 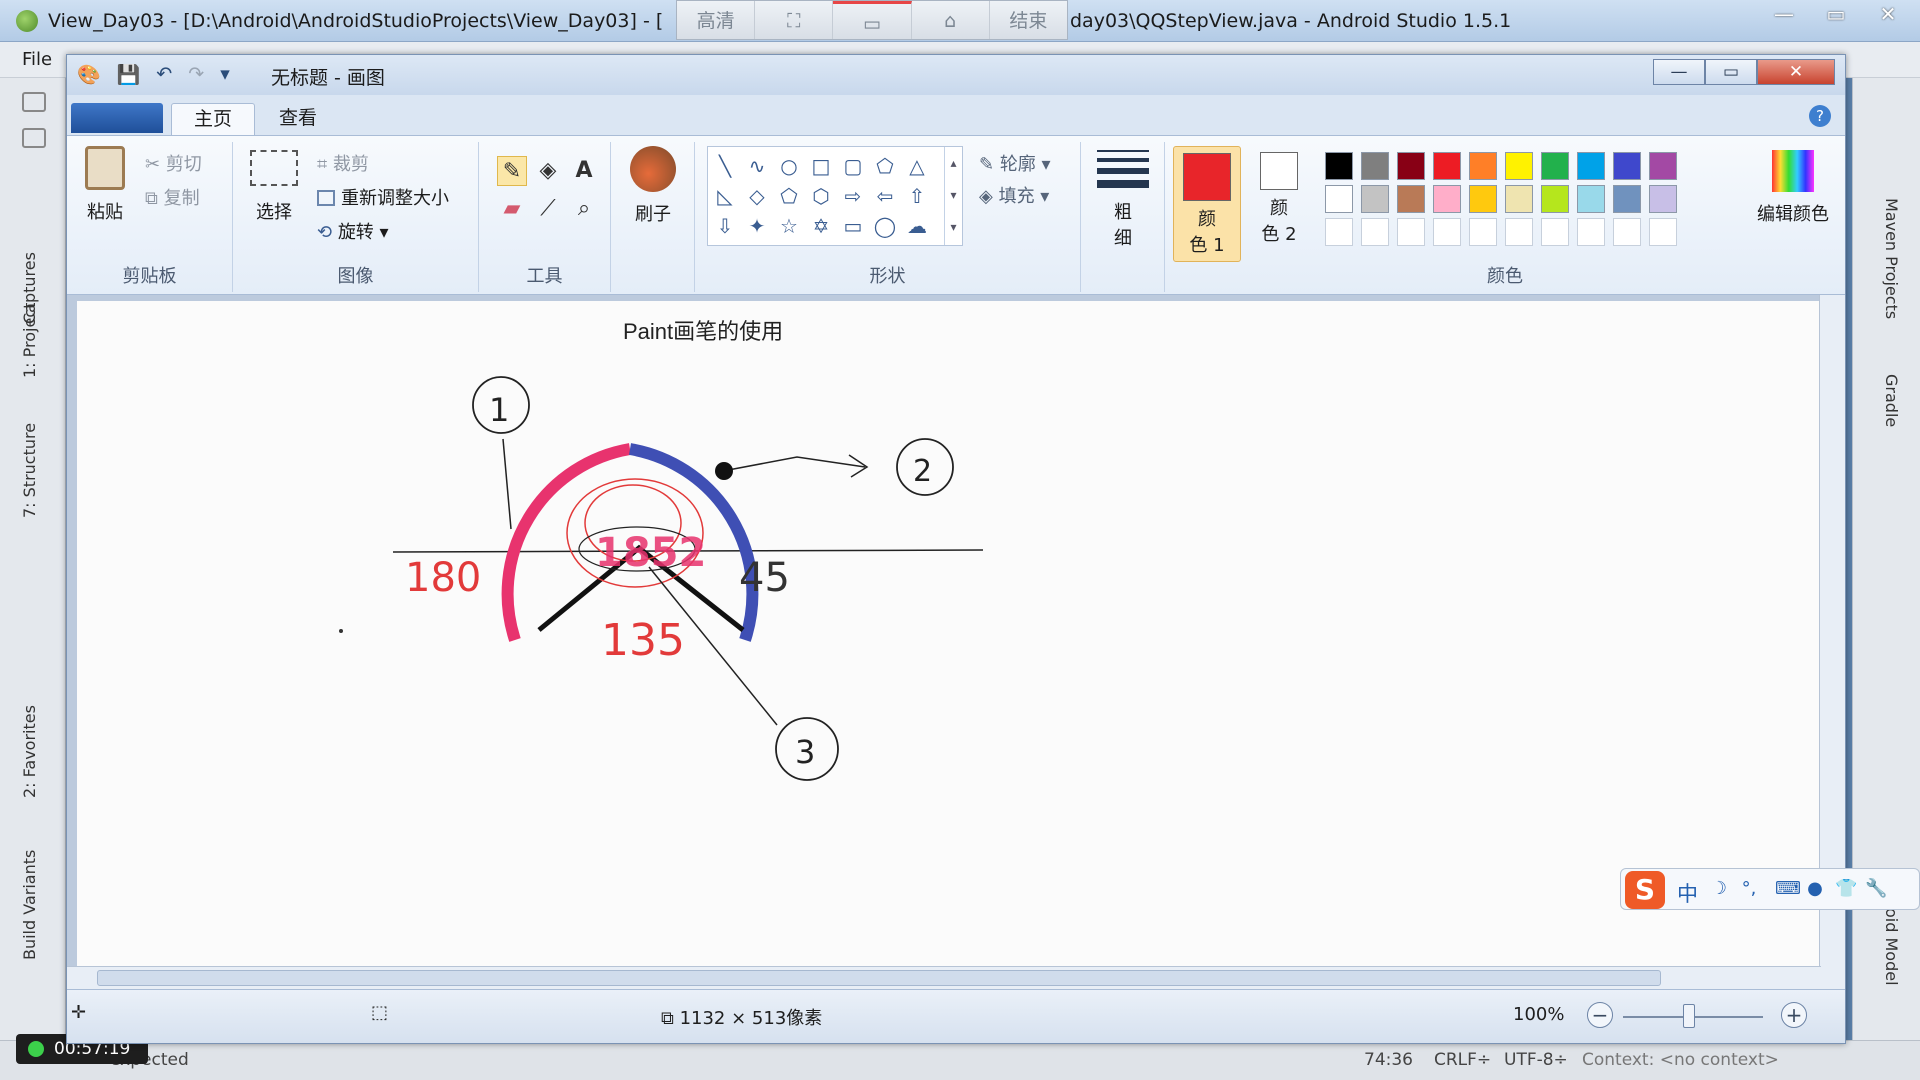 I want to click on hscroll-thumb, so click(x=879, y=978).